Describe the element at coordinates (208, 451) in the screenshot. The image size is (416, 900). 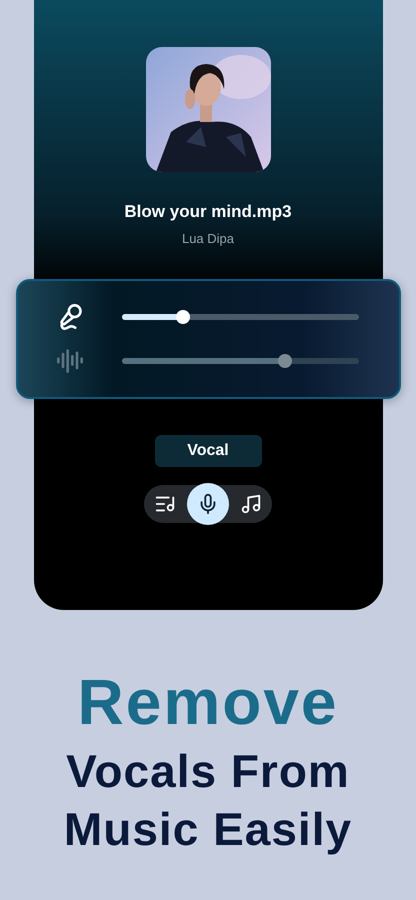
I see `mode-label: Vocal` at that location.